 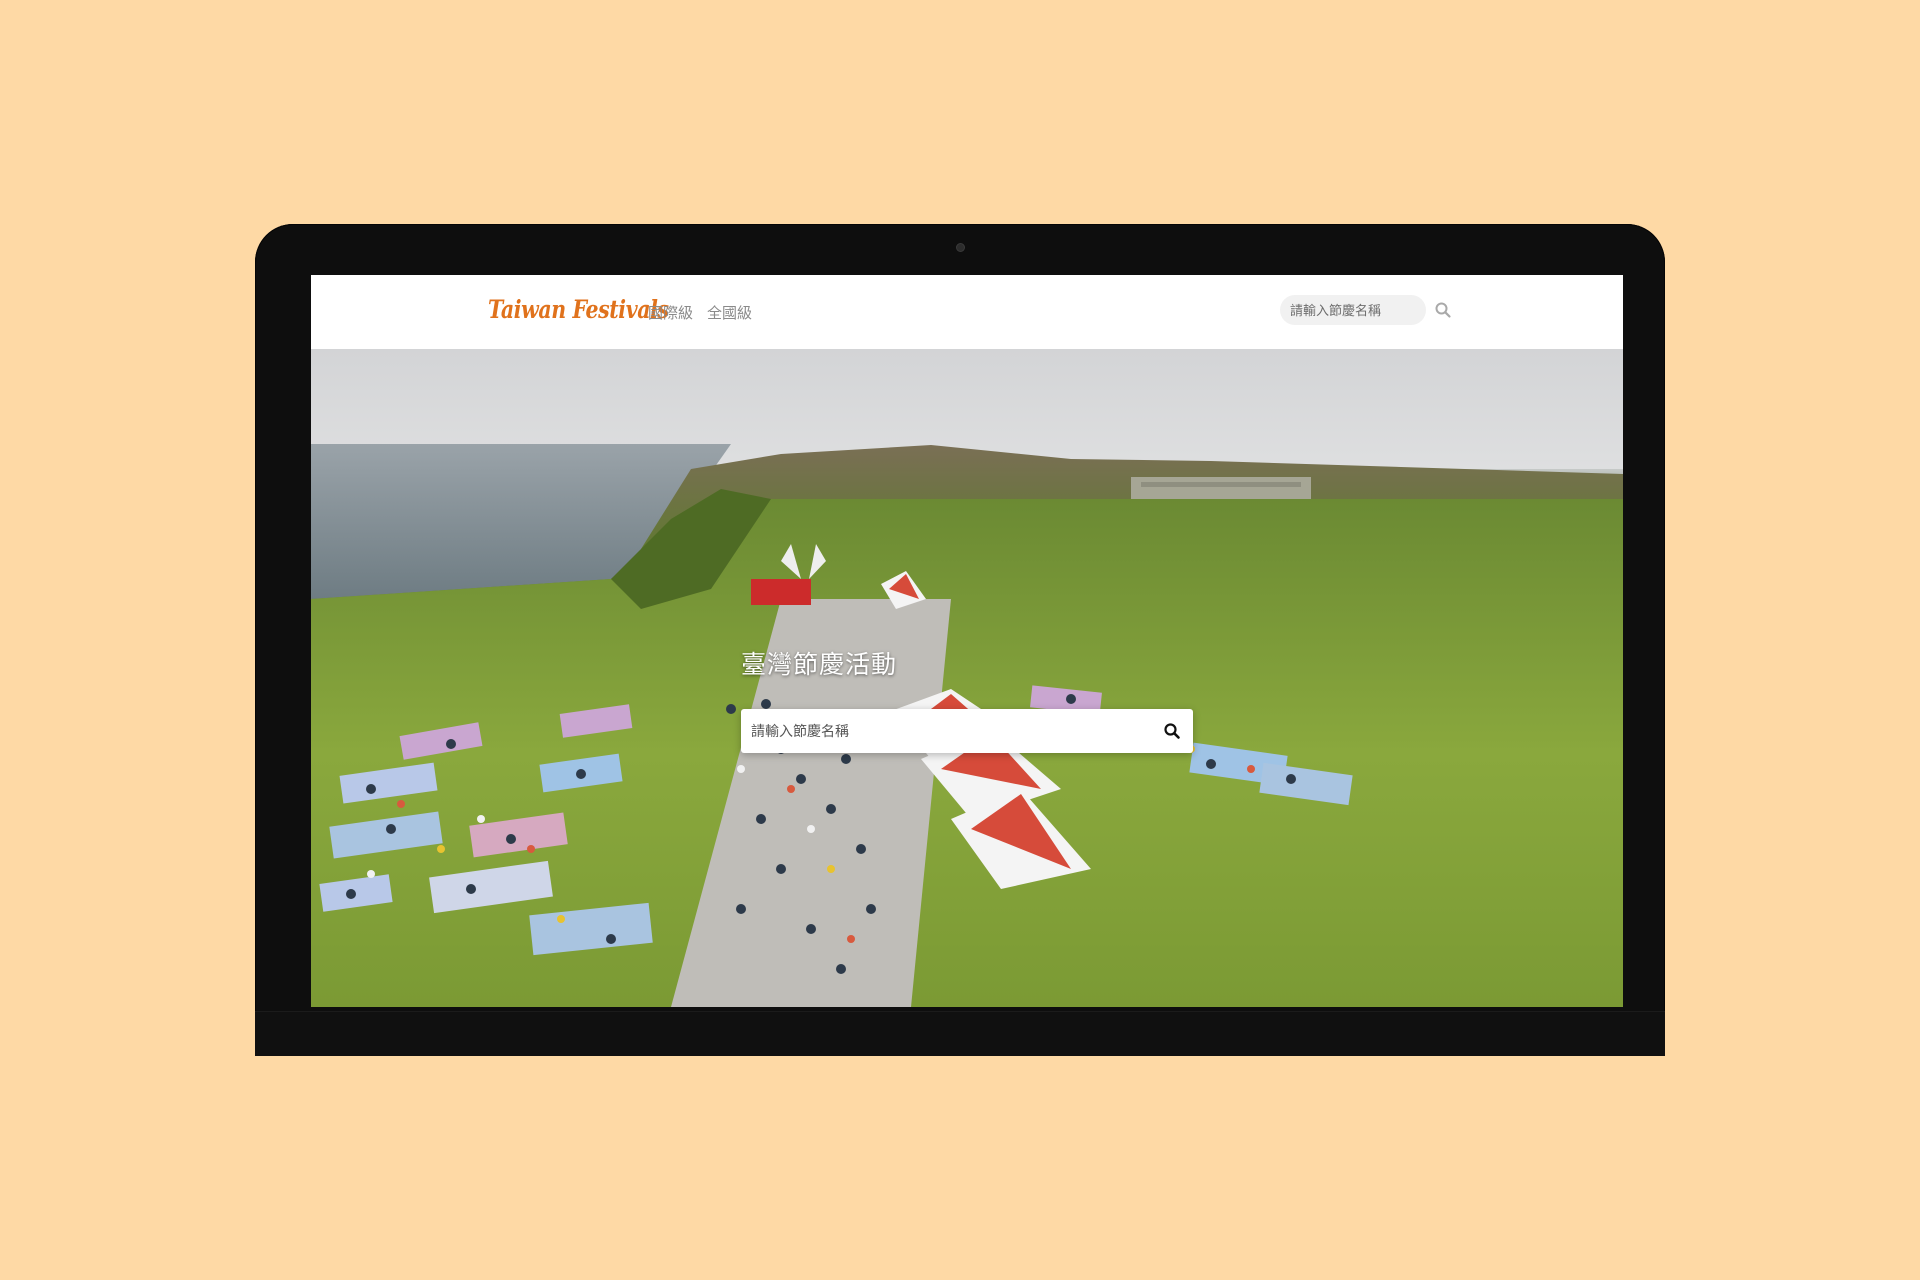 What do you see at coordinates (941, 731) in the screenshot?
I see `hero-search-input` at bounding box center [941, 731].